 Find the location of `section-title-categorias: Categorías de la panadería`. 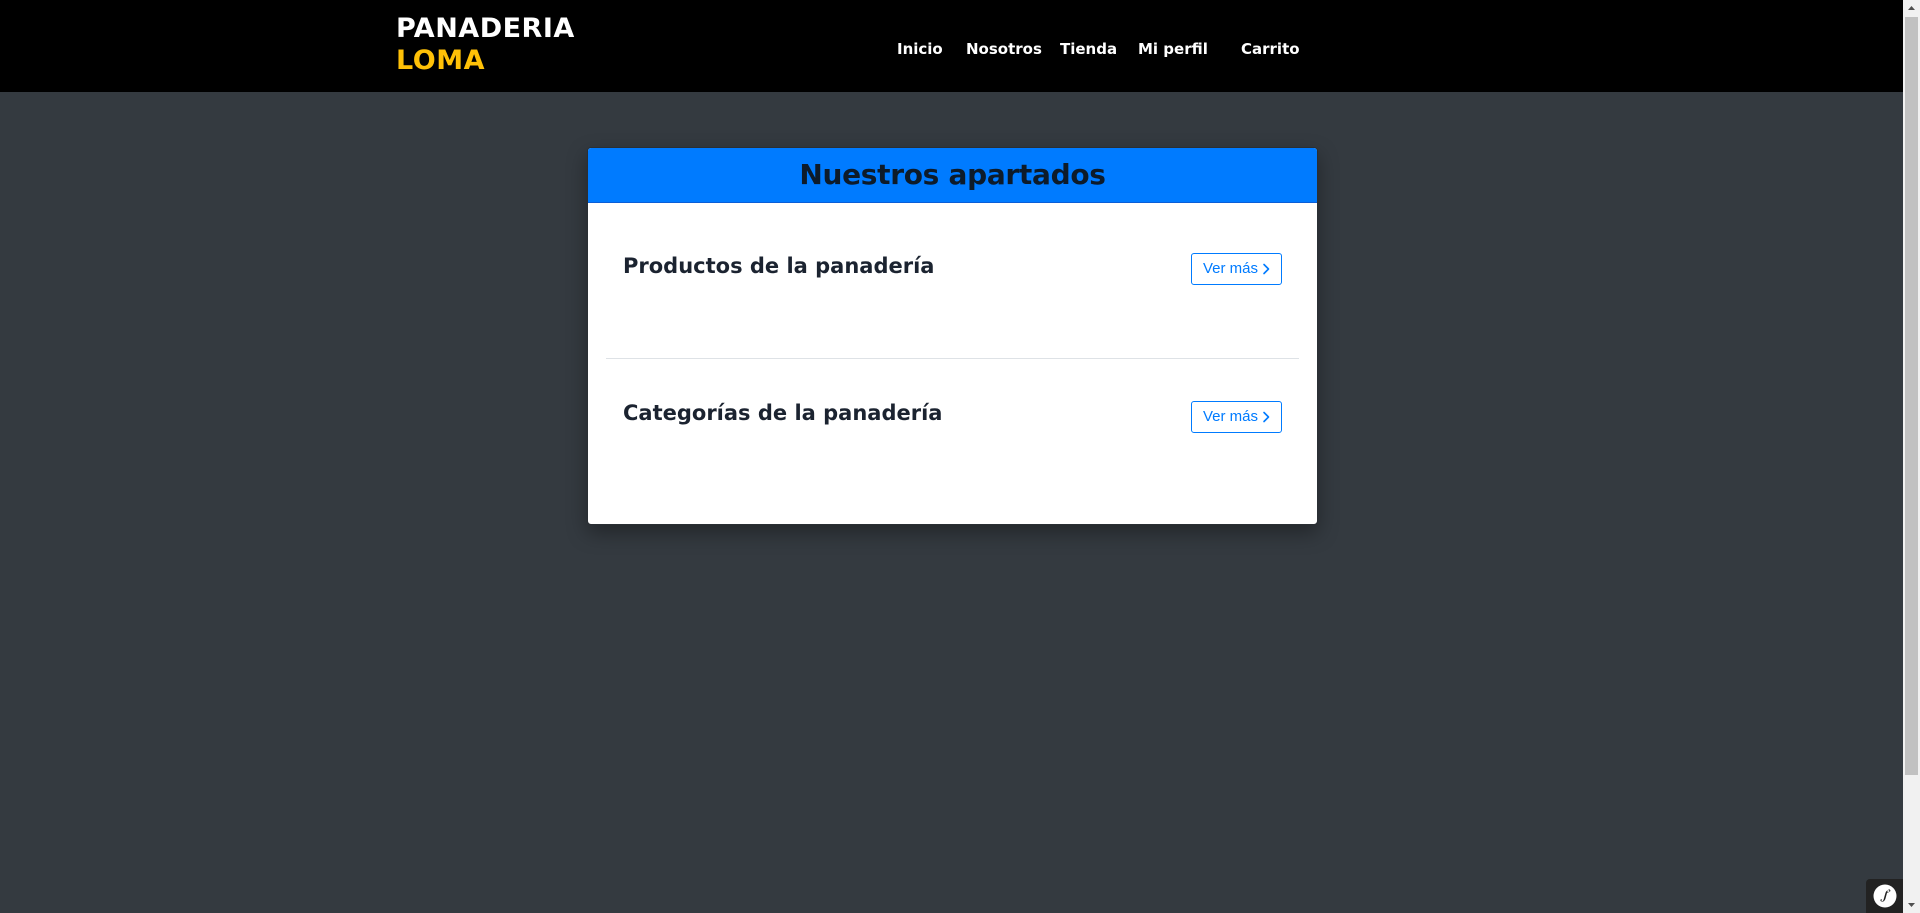

section-title-categorias: Categorías de la panadería is located at coordinates (783, 413).